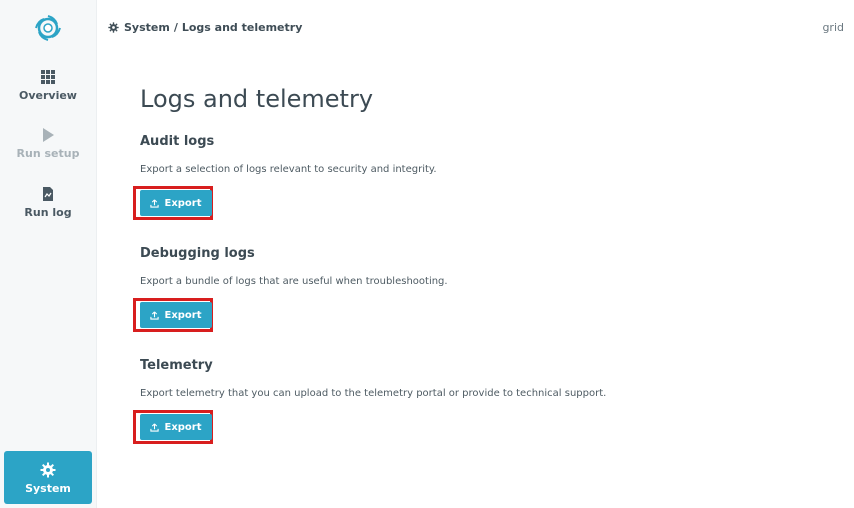 This screenshot has width=854, height=508. What do you see at coordinates (48, 488) in the screenshot?
I see `sidebar-item-label: System` at bounding box center [48, 488].